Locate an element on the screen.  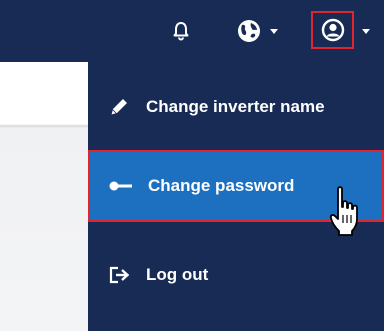
menu-item-log-out: Log out is located at coordinates (236, 275).